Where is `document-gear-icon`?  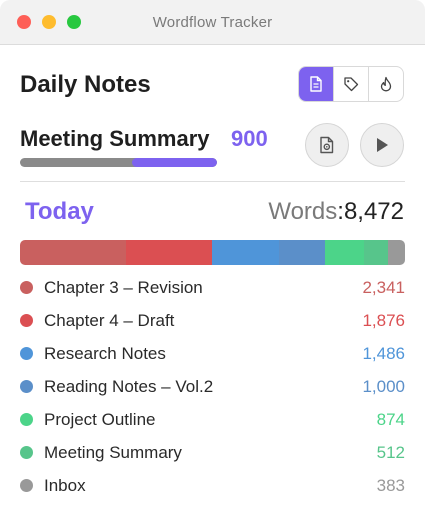 document-gear-icon is located at coordinates (327, 145).